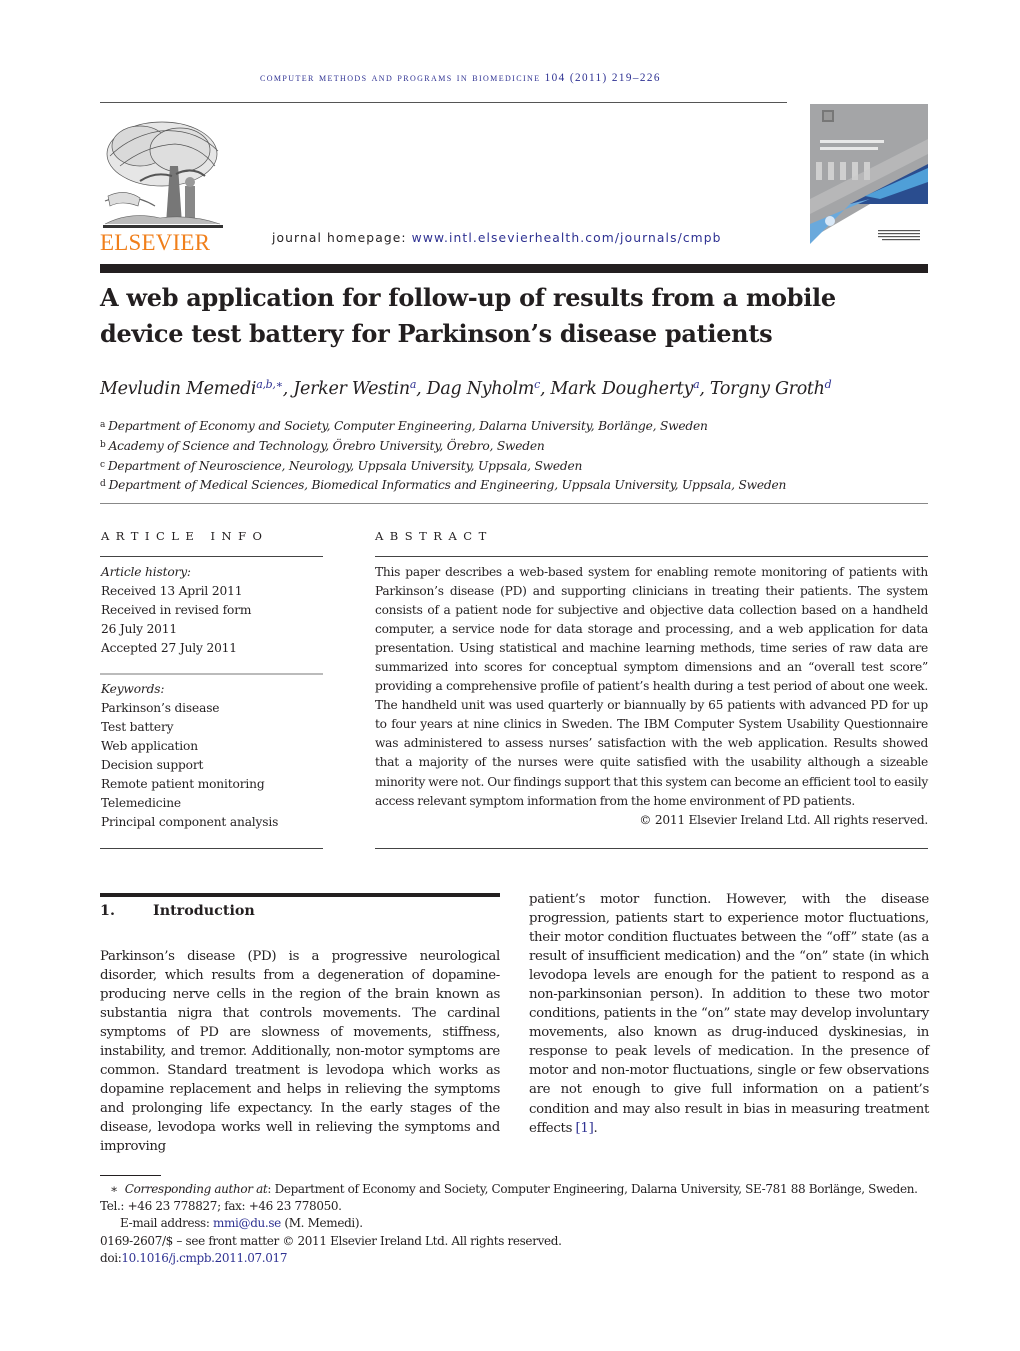  What do you see at coordinates (767, 389) in the screenshot?
I see `author-name: Torgny Groth` at bounding box center [767, 389].